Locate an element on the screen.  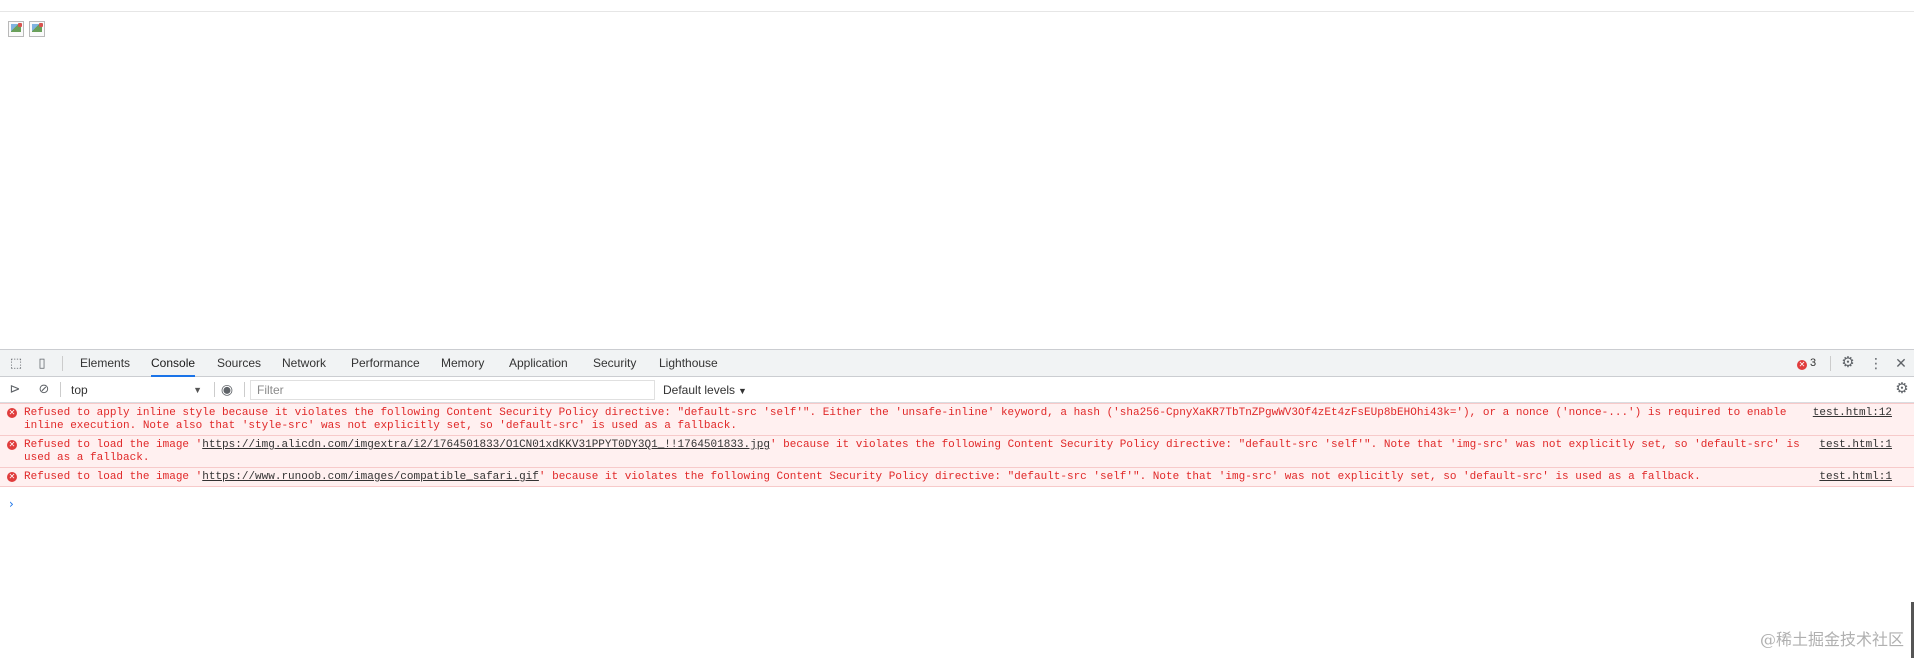
error-count-label: 3 is located at coordinates (1813, 363).